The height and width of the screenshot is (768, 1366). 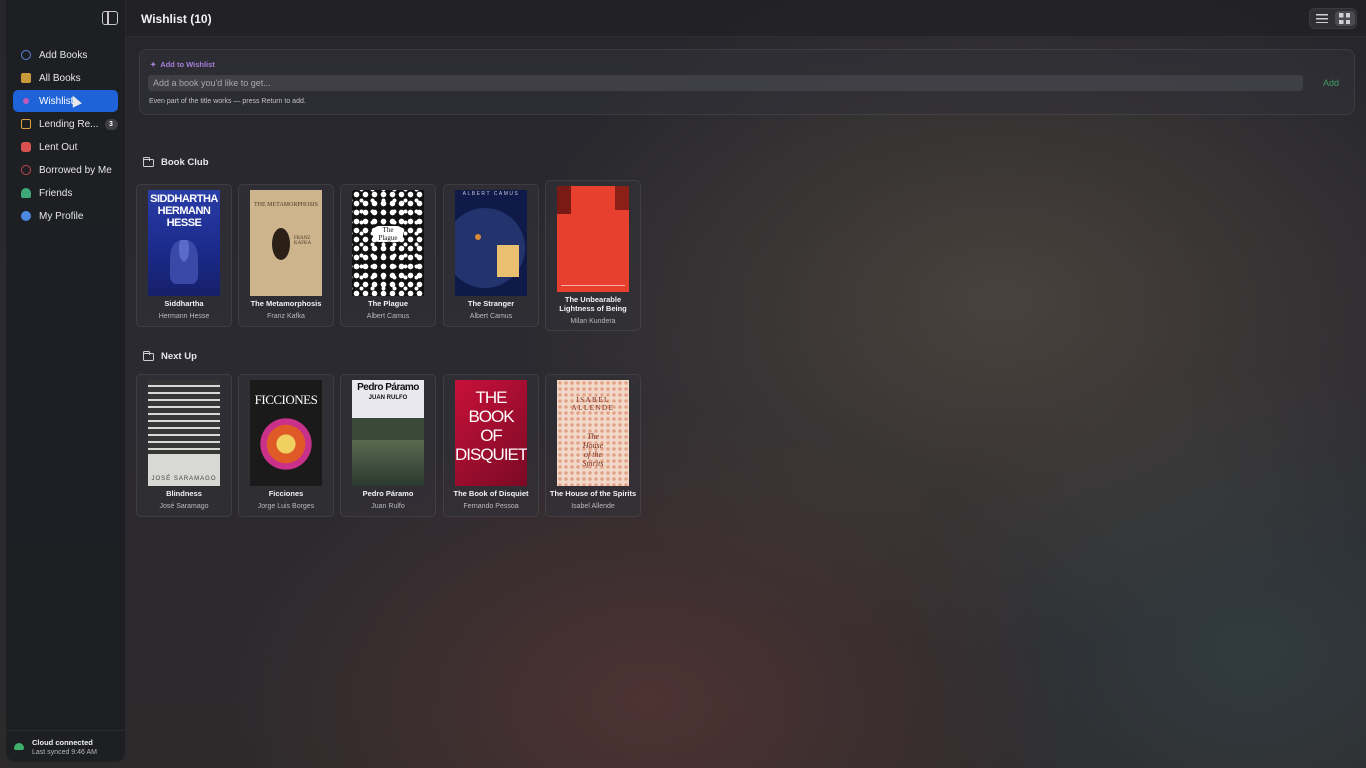 I want to click on book-title: Siddhartha, so click(x=184, y=303).